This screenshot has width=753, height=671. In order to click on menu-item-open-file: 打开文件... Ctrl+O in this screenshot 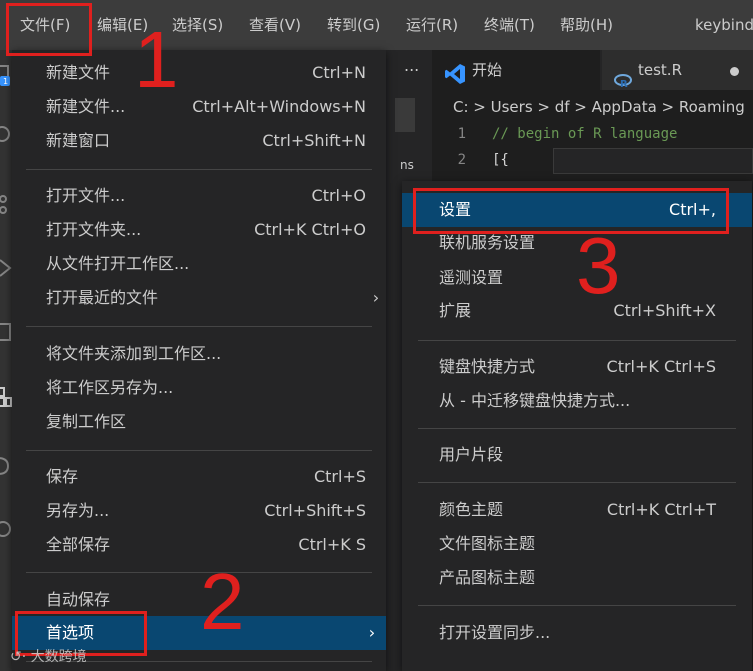, I will do `click(199, 196)`.